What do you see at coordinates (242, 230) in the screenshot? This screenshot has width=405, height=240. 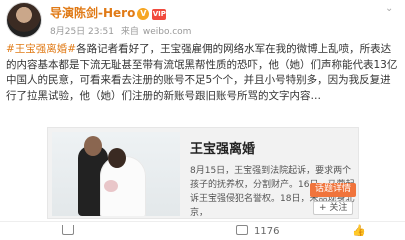 I see `comment-icon` at bounding box center [242, 230].